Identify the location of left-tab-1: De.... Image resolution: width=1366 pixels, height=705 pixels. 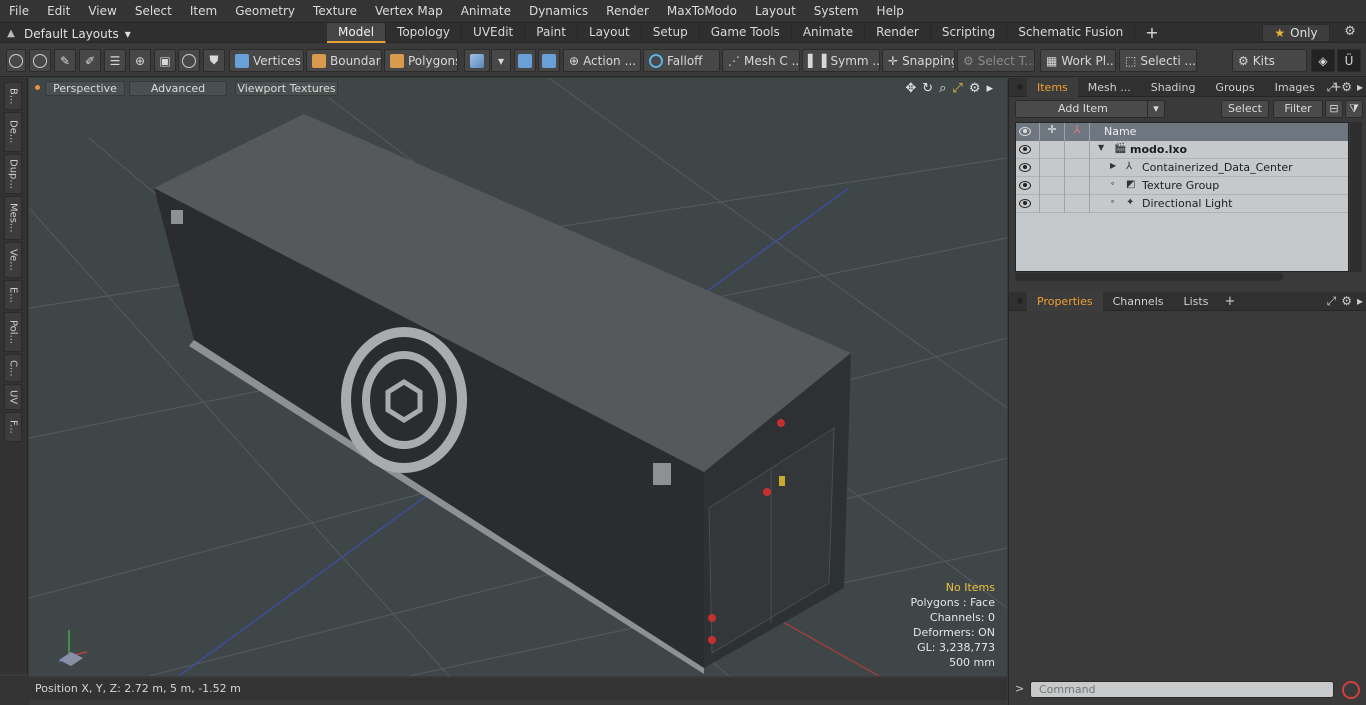
(13, 132).